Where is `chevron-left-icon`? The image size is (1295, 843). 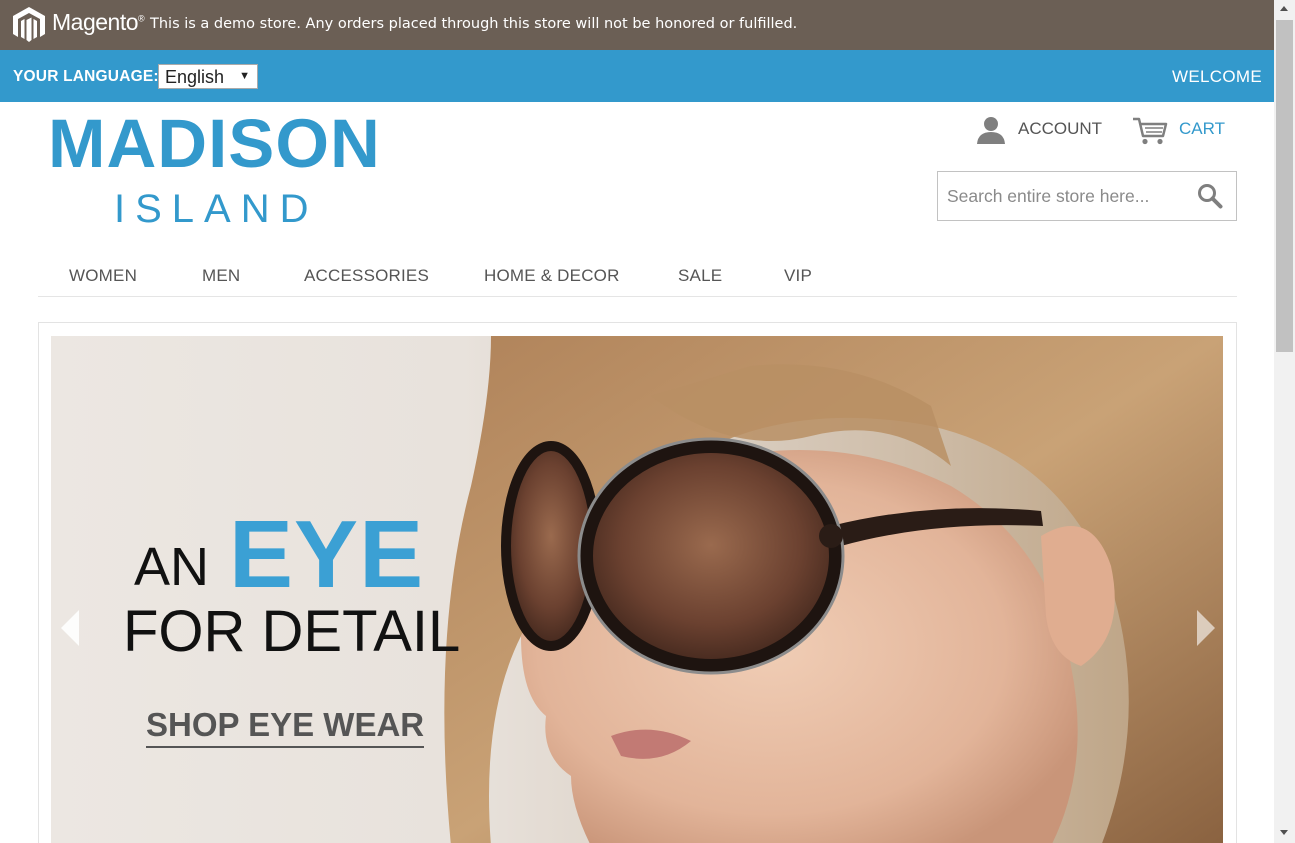 chevron-left-icon is located at coordinates (71, 628).